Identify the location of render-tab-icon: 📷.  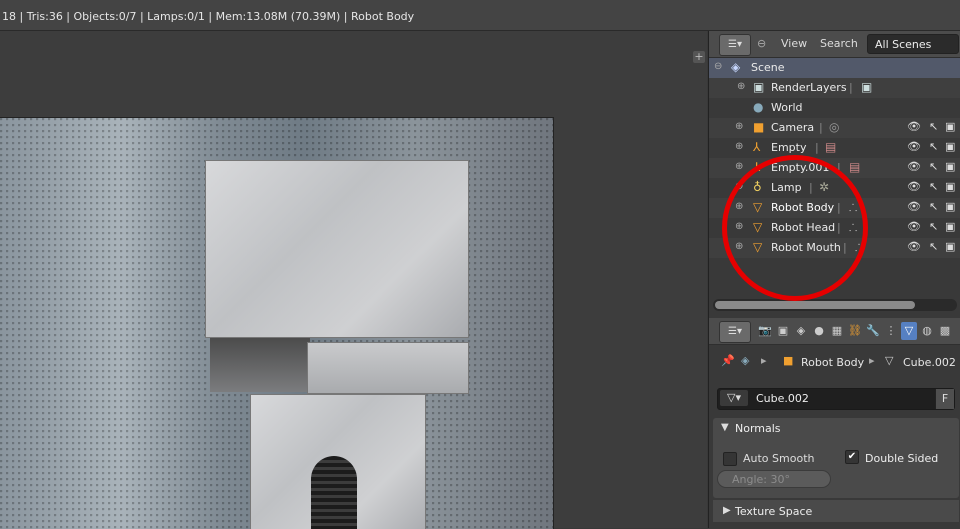
(765, 331).